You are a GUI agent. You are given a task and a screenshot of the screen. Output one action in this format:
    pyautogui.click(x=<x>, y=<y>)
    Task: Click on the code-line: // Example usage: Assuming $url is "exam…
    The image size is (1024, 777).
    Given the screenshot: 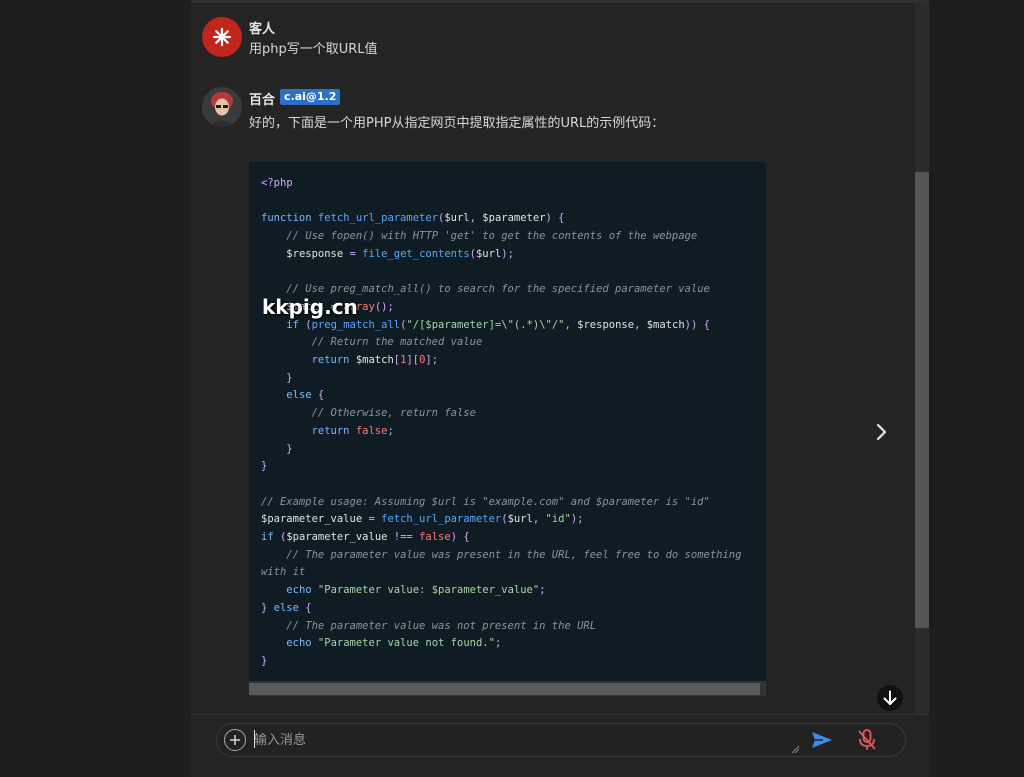 What is the action you would take?
    pyautogui.click(x=485, y=501)
    